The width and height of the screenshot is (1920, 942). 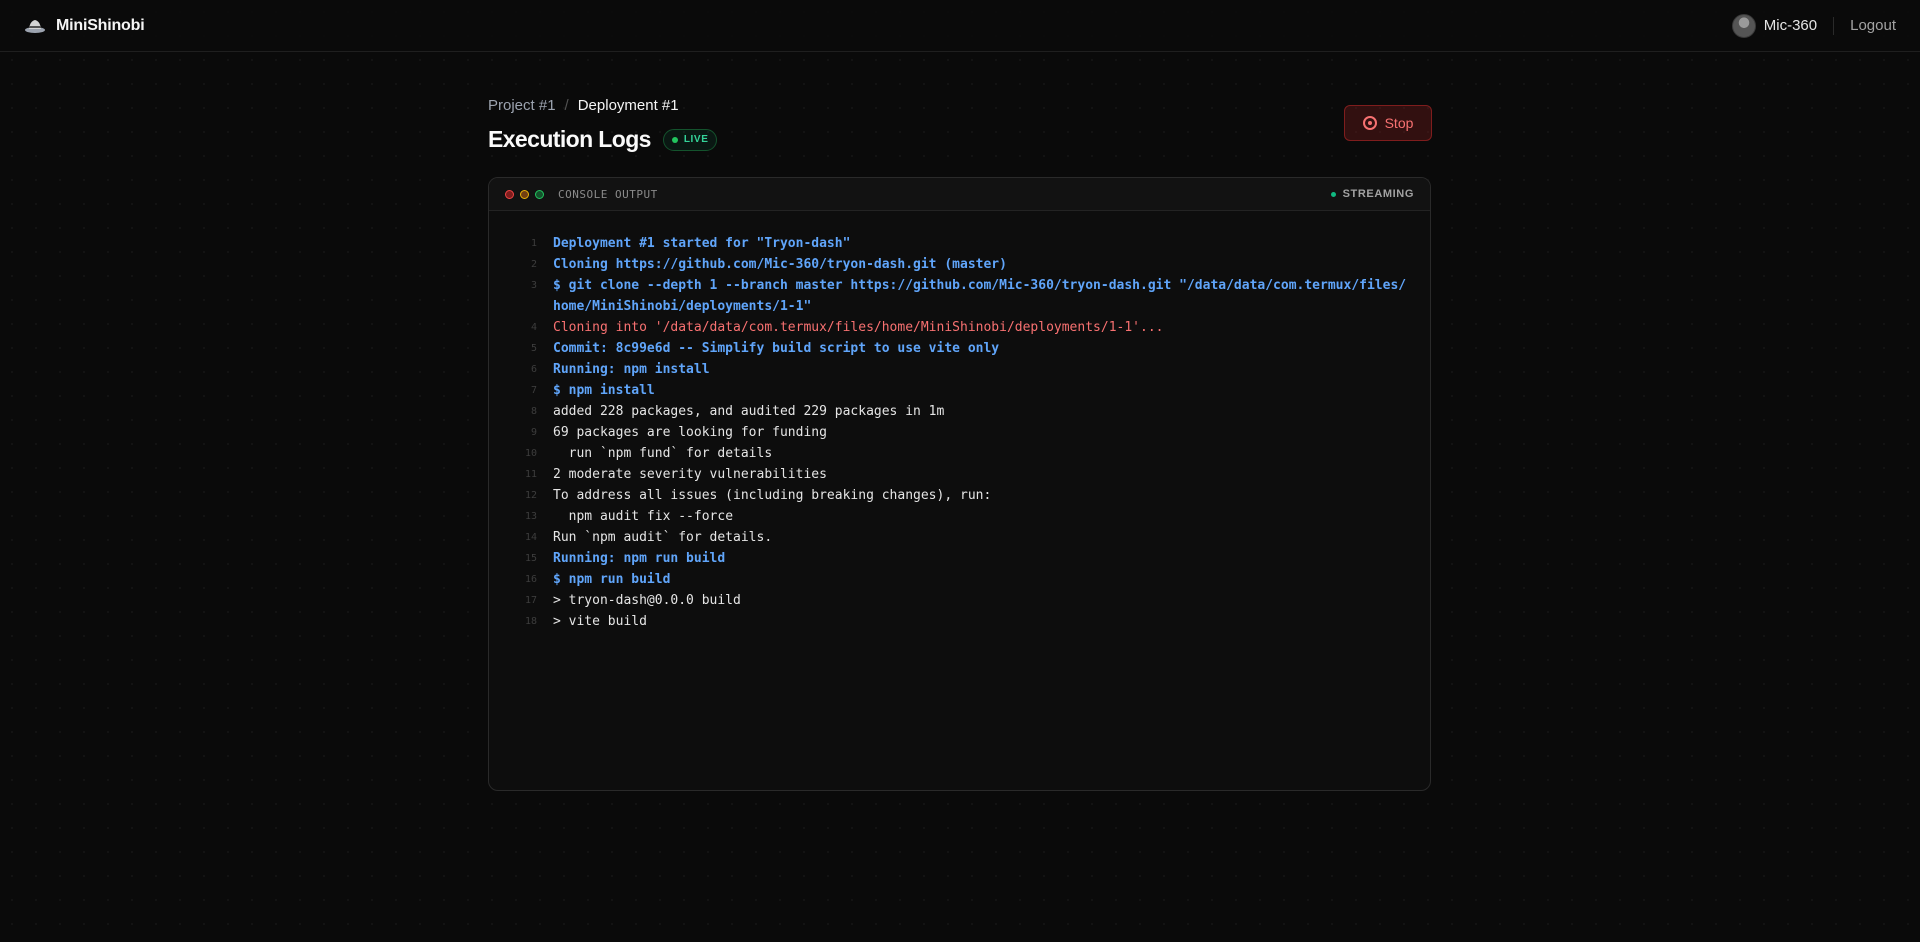 I want to click on user-menu: Mic-360 Logout, so click(x=1813, y=25).